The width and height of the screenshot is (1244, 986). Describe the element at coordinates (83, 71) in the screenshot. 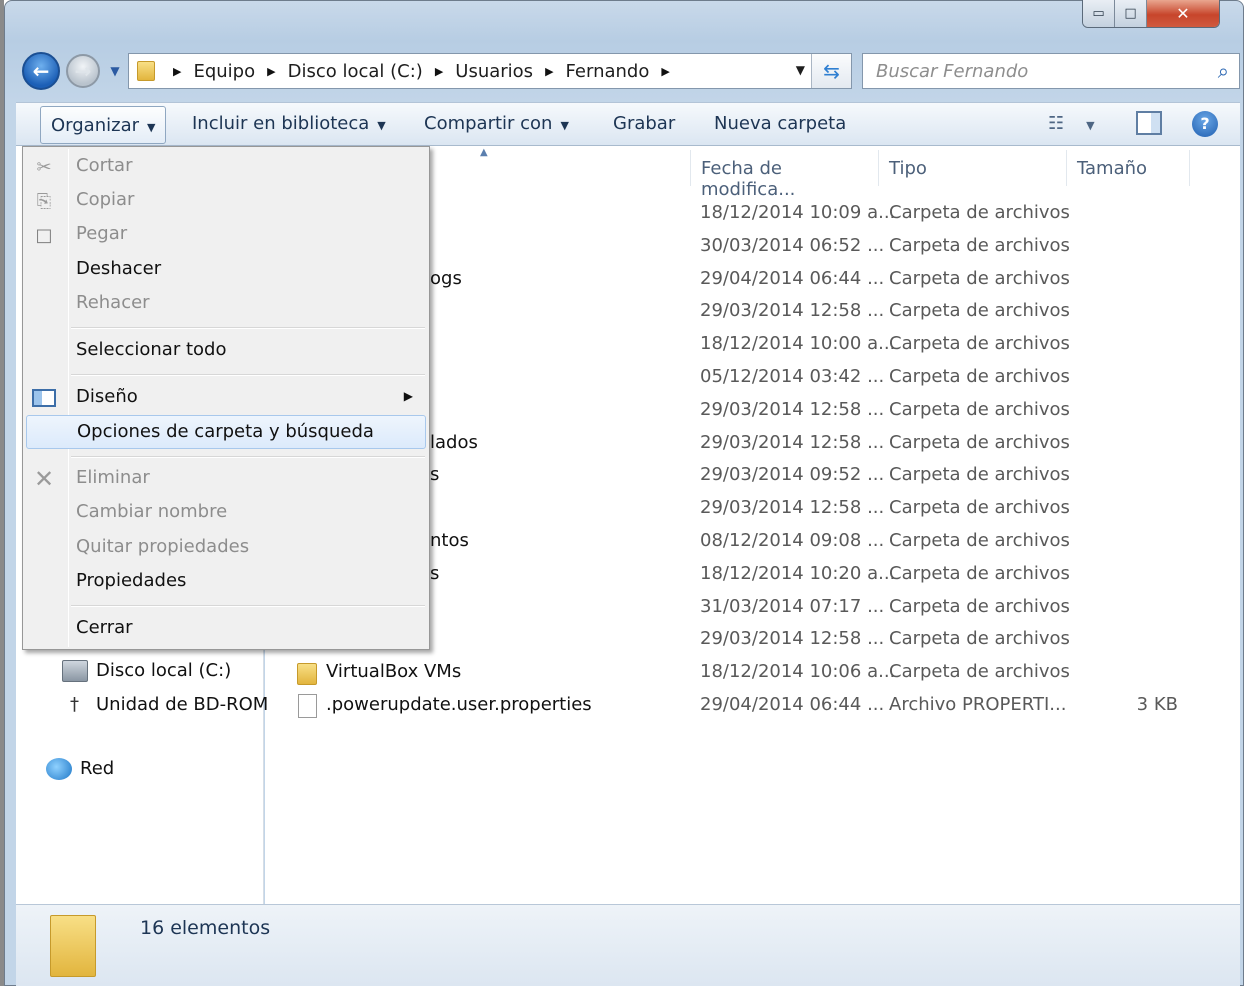

I see `forward-button: →` at that location.